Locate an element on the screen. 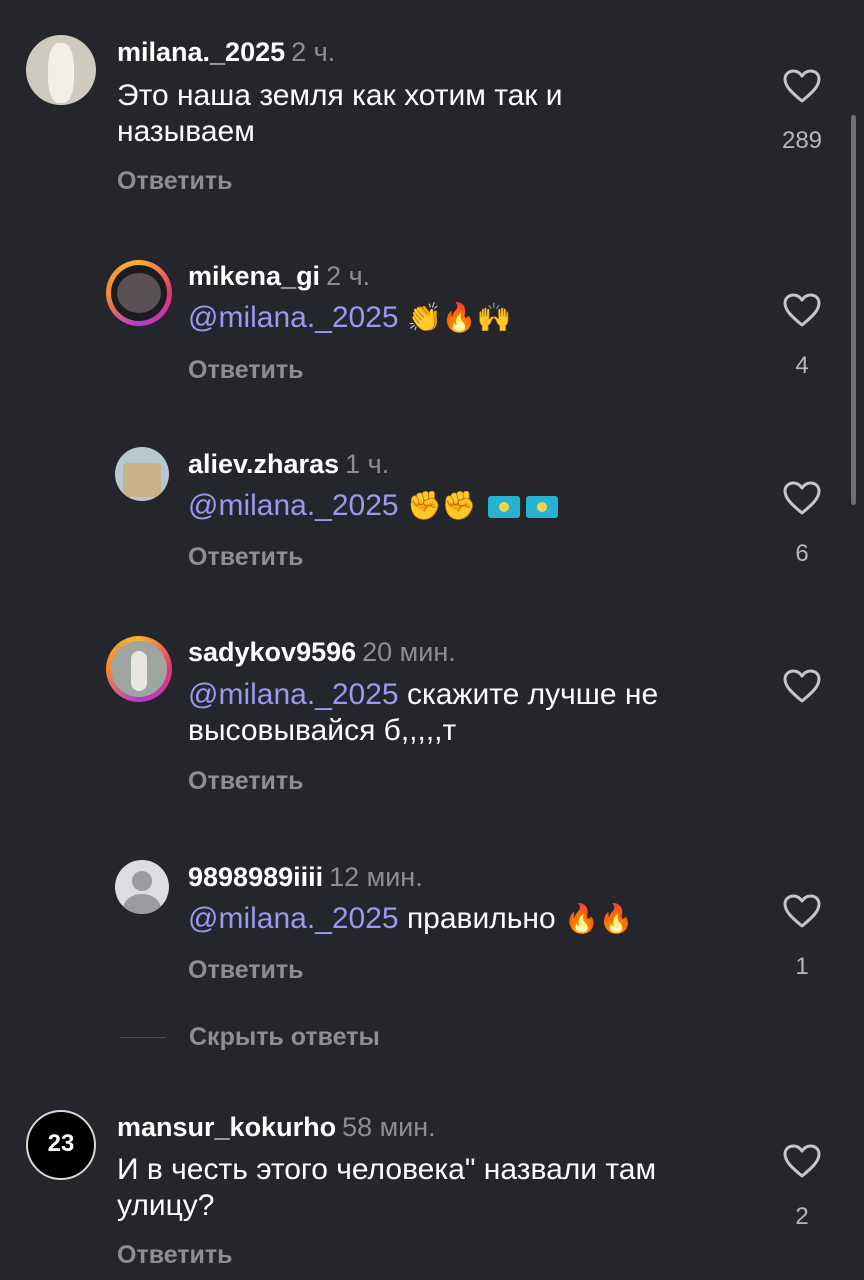  like-count: 1 is located at coordinates (802, 966).